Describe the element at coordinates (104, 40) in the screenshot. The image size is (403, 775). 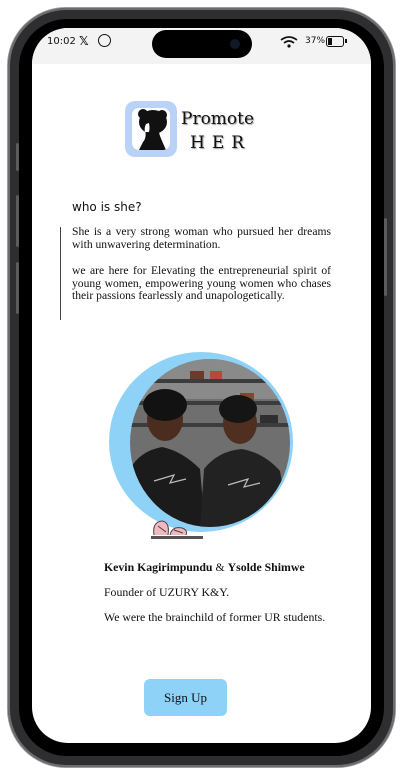
I see `whatsapp-icon` at that location.